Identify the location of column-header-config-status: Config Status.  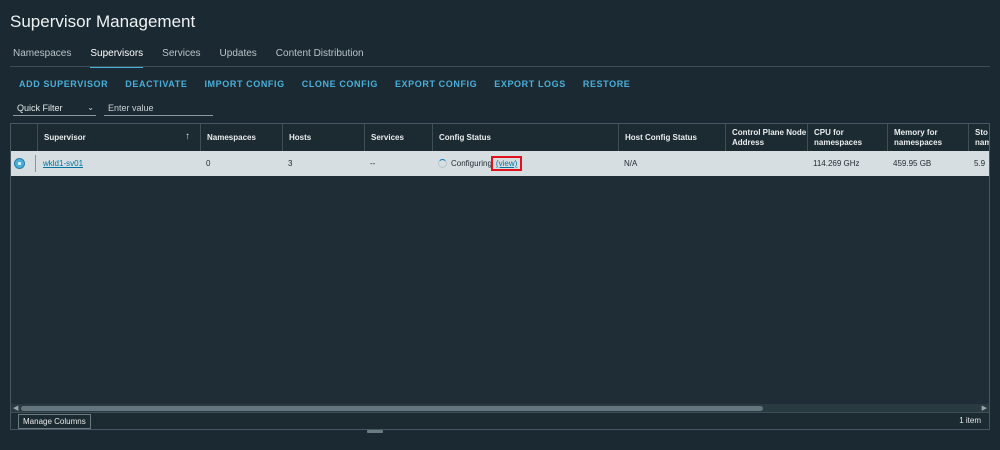
(525, 137).